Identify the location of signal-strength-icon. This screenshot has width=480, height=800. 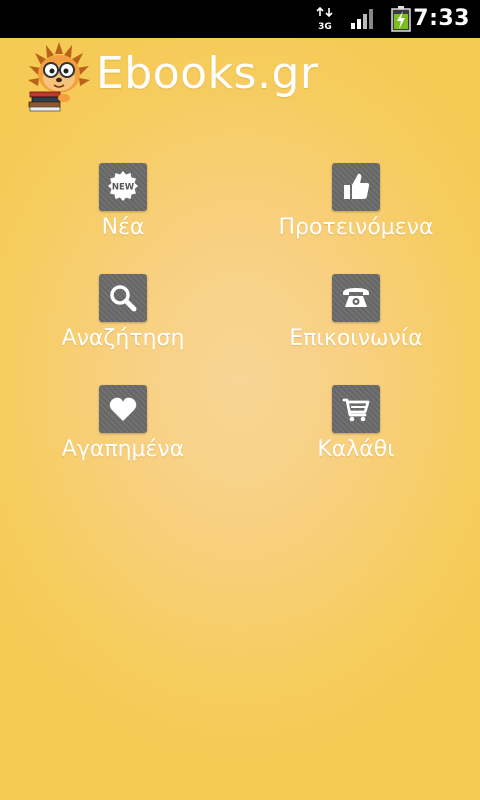
(362, 19).